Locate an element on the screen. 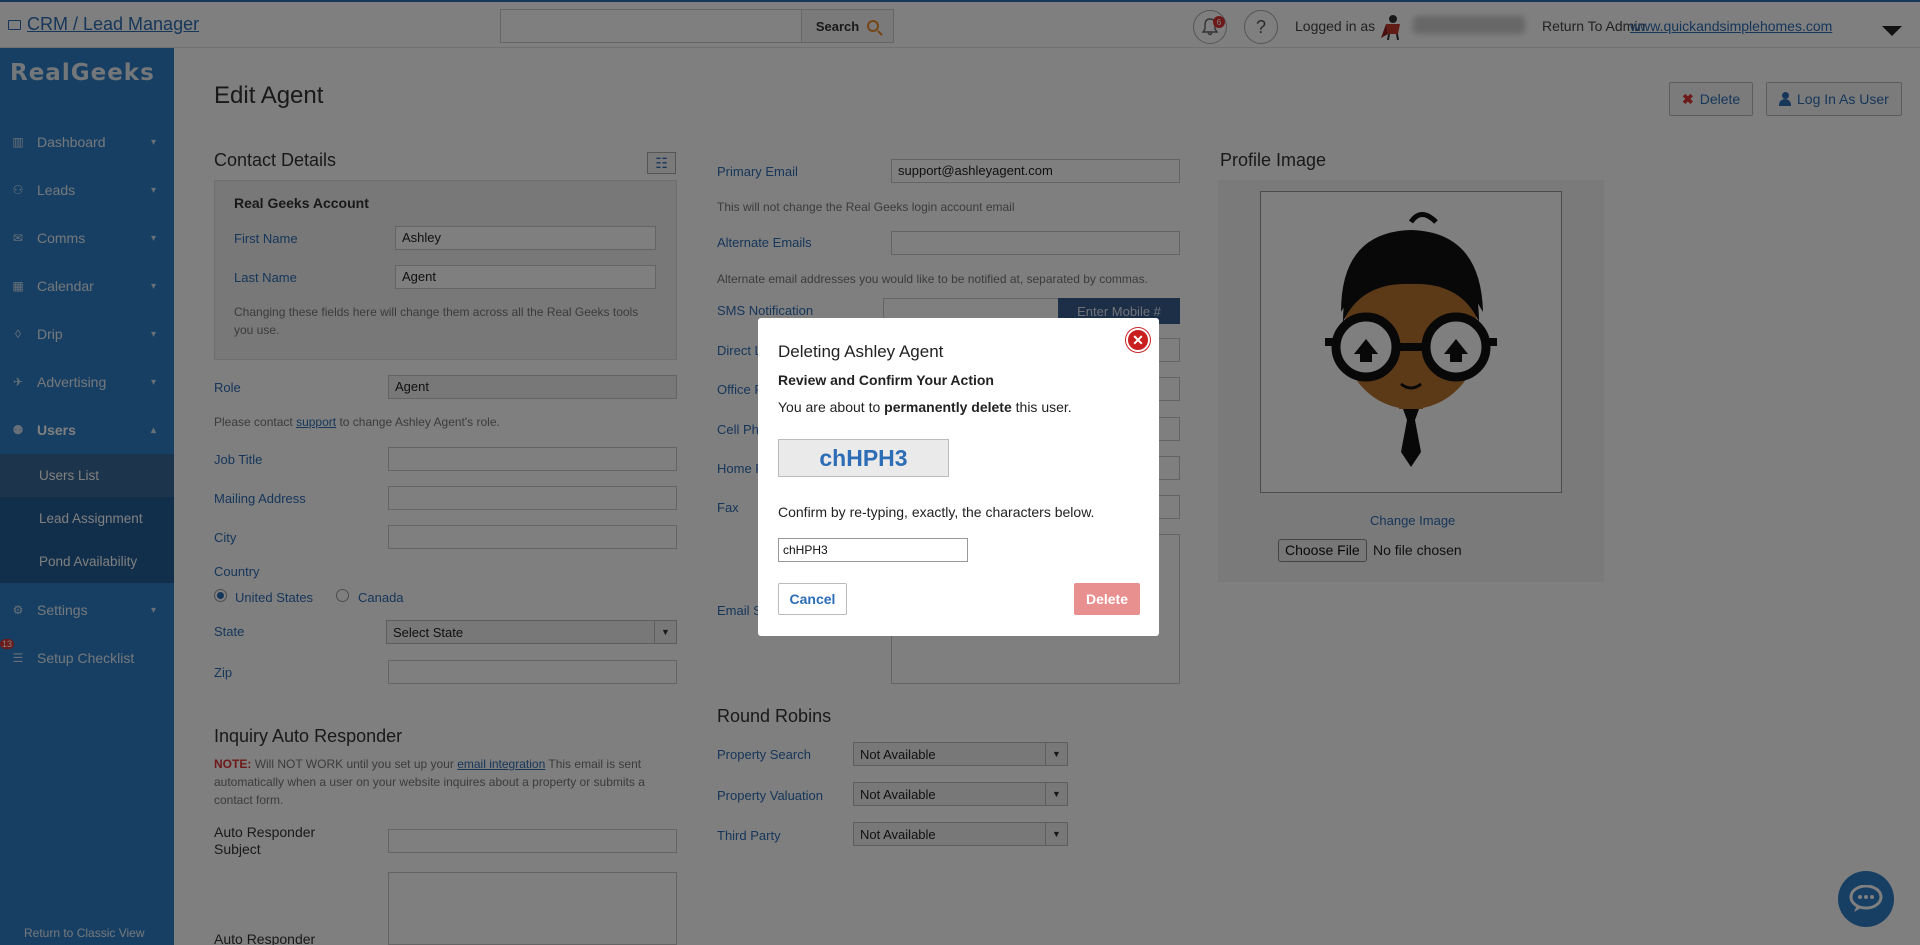 Image resolution: width=1920 pixels, height=945 pixels. cancel-button: Cancel is located at coordinates (812, 599).